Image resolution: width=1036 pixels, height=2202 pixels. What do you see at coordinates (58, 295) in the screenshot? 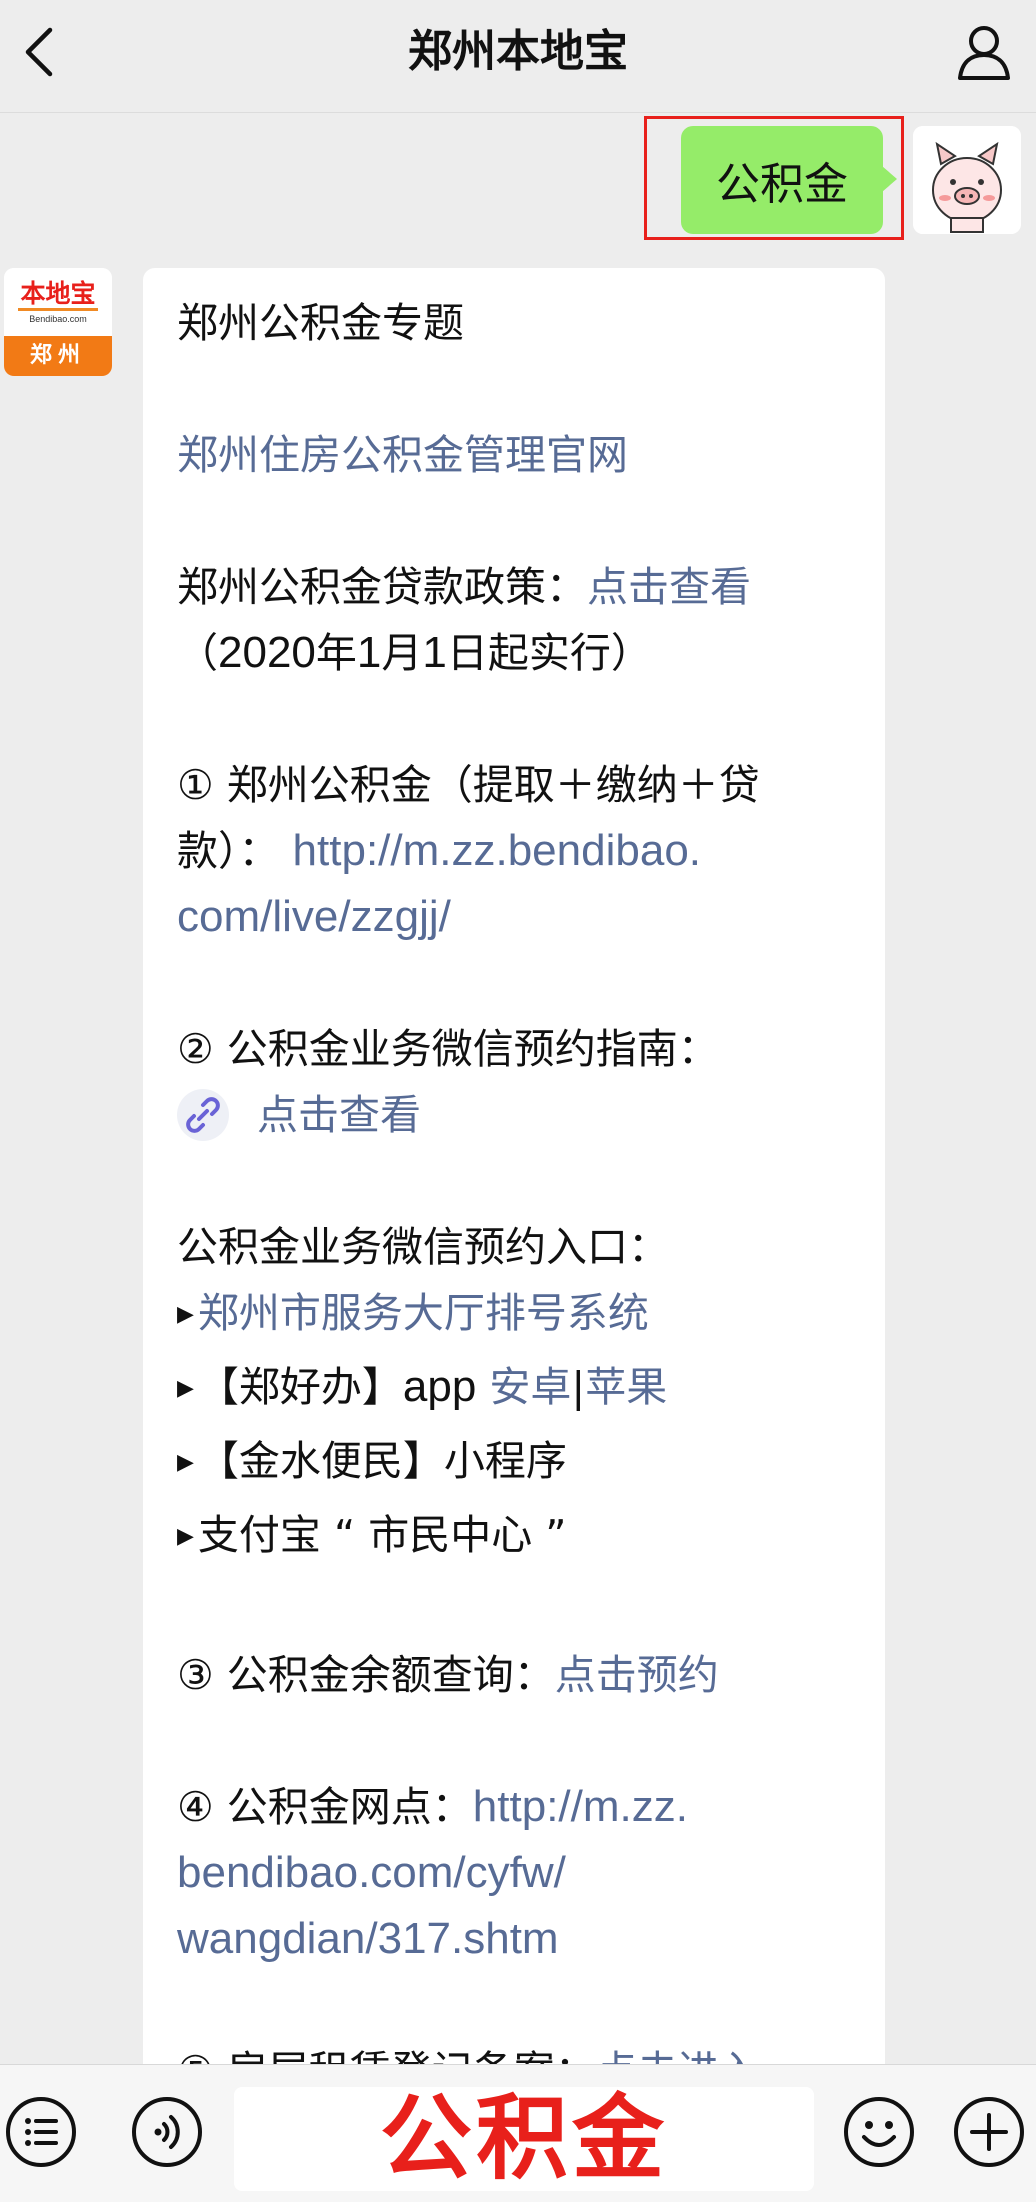
I see `avatar-logo-text: 本地宝` at bounding box center [58, 295].